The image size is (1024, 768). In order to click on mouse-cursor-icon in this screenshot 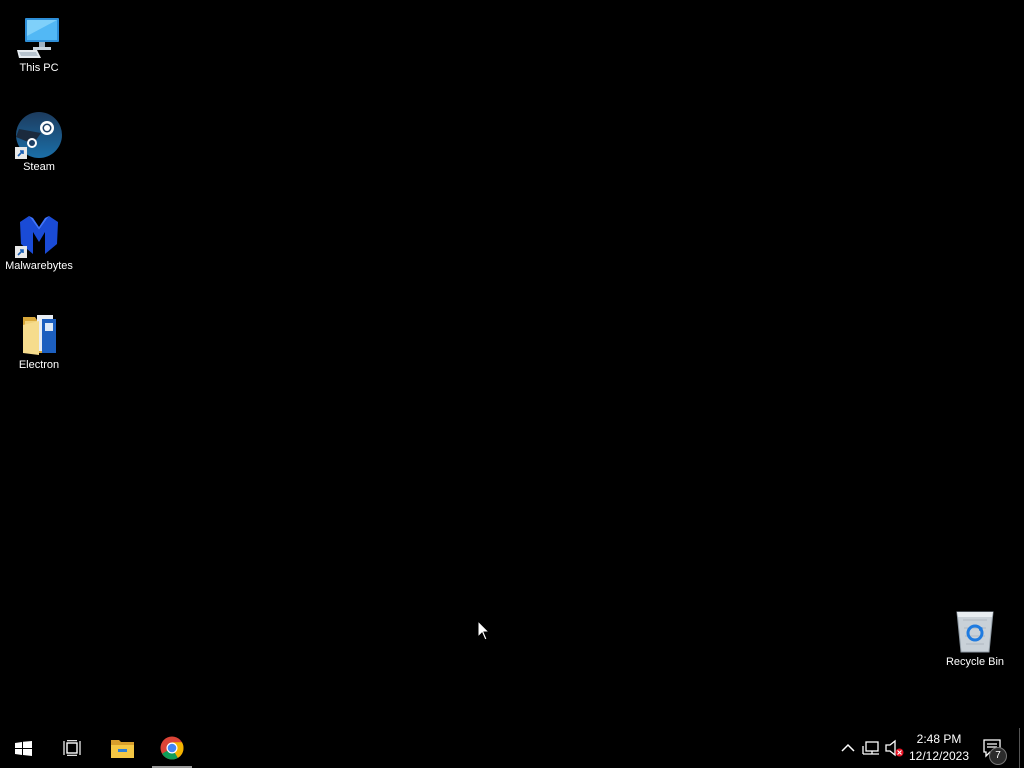, I will do `click(484, 630)`.